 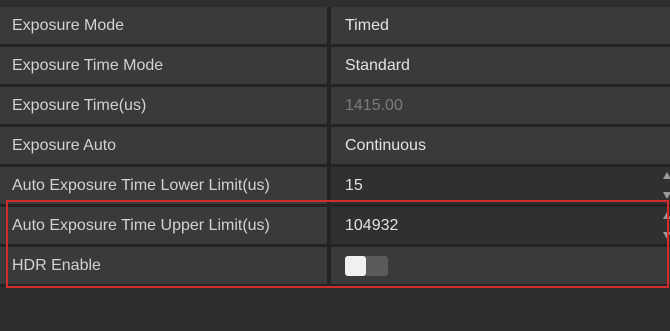 I want to click on toggle-knob, so click(x=355, y=266).